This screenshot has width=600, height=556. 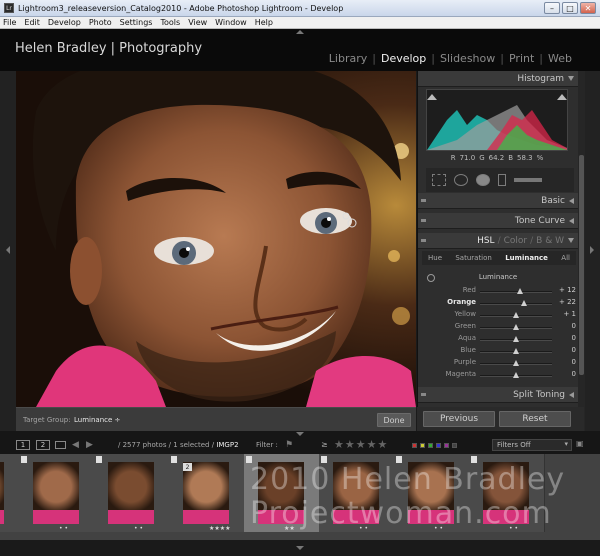 What do you see at coordinates (498, 201) in the screenshot?
I see `basic-header: Basic` at bounding box center [498, 201].